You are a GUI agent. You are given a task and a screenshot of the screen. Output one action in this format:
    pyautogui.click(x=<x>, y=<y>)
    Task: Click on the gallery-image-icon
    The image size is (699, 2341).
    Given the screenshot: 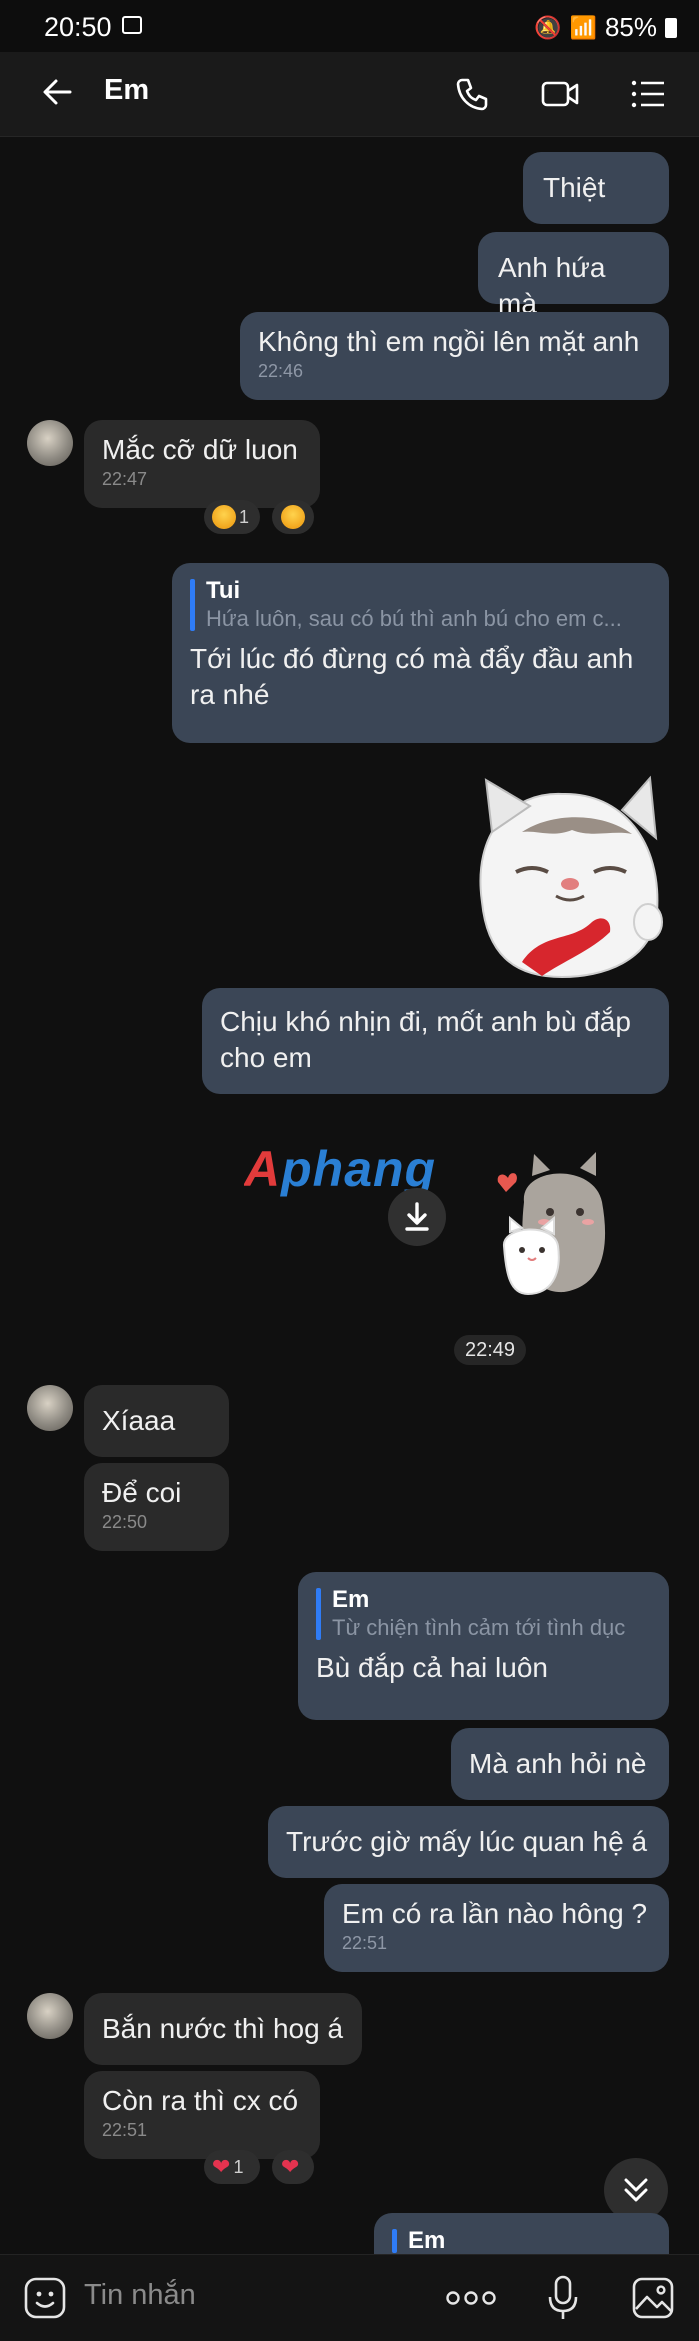 What is the action you would take?
    pyautogui.click(x=653, y=2298)
    